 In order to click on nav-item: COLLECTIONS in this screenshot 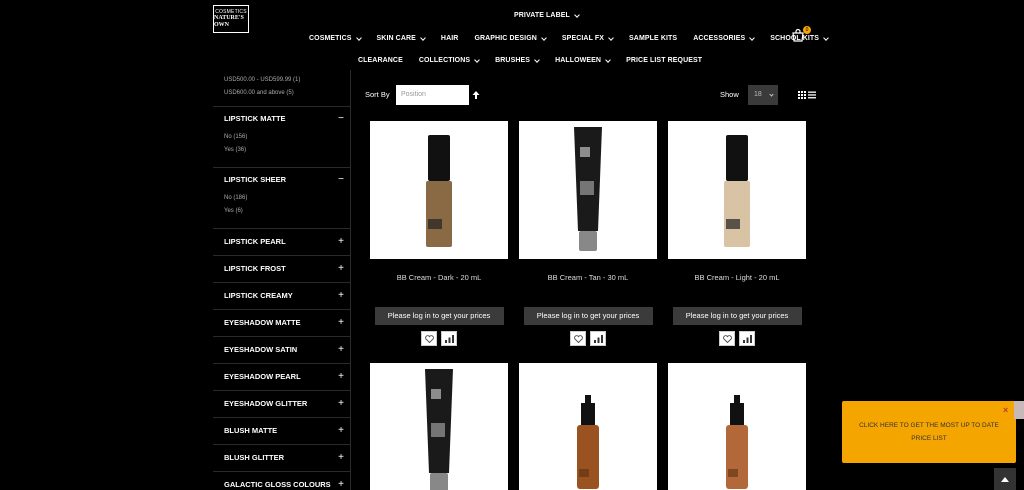, I will do `click(449, 60)`.